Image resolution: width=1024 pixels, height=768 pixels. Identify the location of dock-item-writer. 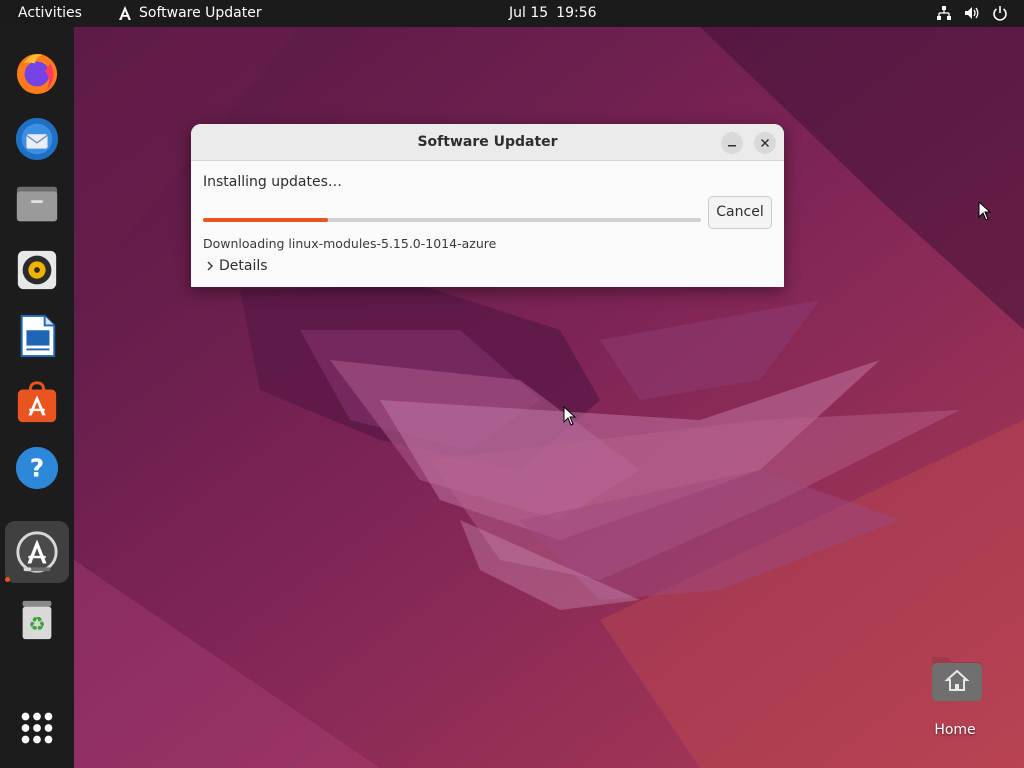
(37, 336).